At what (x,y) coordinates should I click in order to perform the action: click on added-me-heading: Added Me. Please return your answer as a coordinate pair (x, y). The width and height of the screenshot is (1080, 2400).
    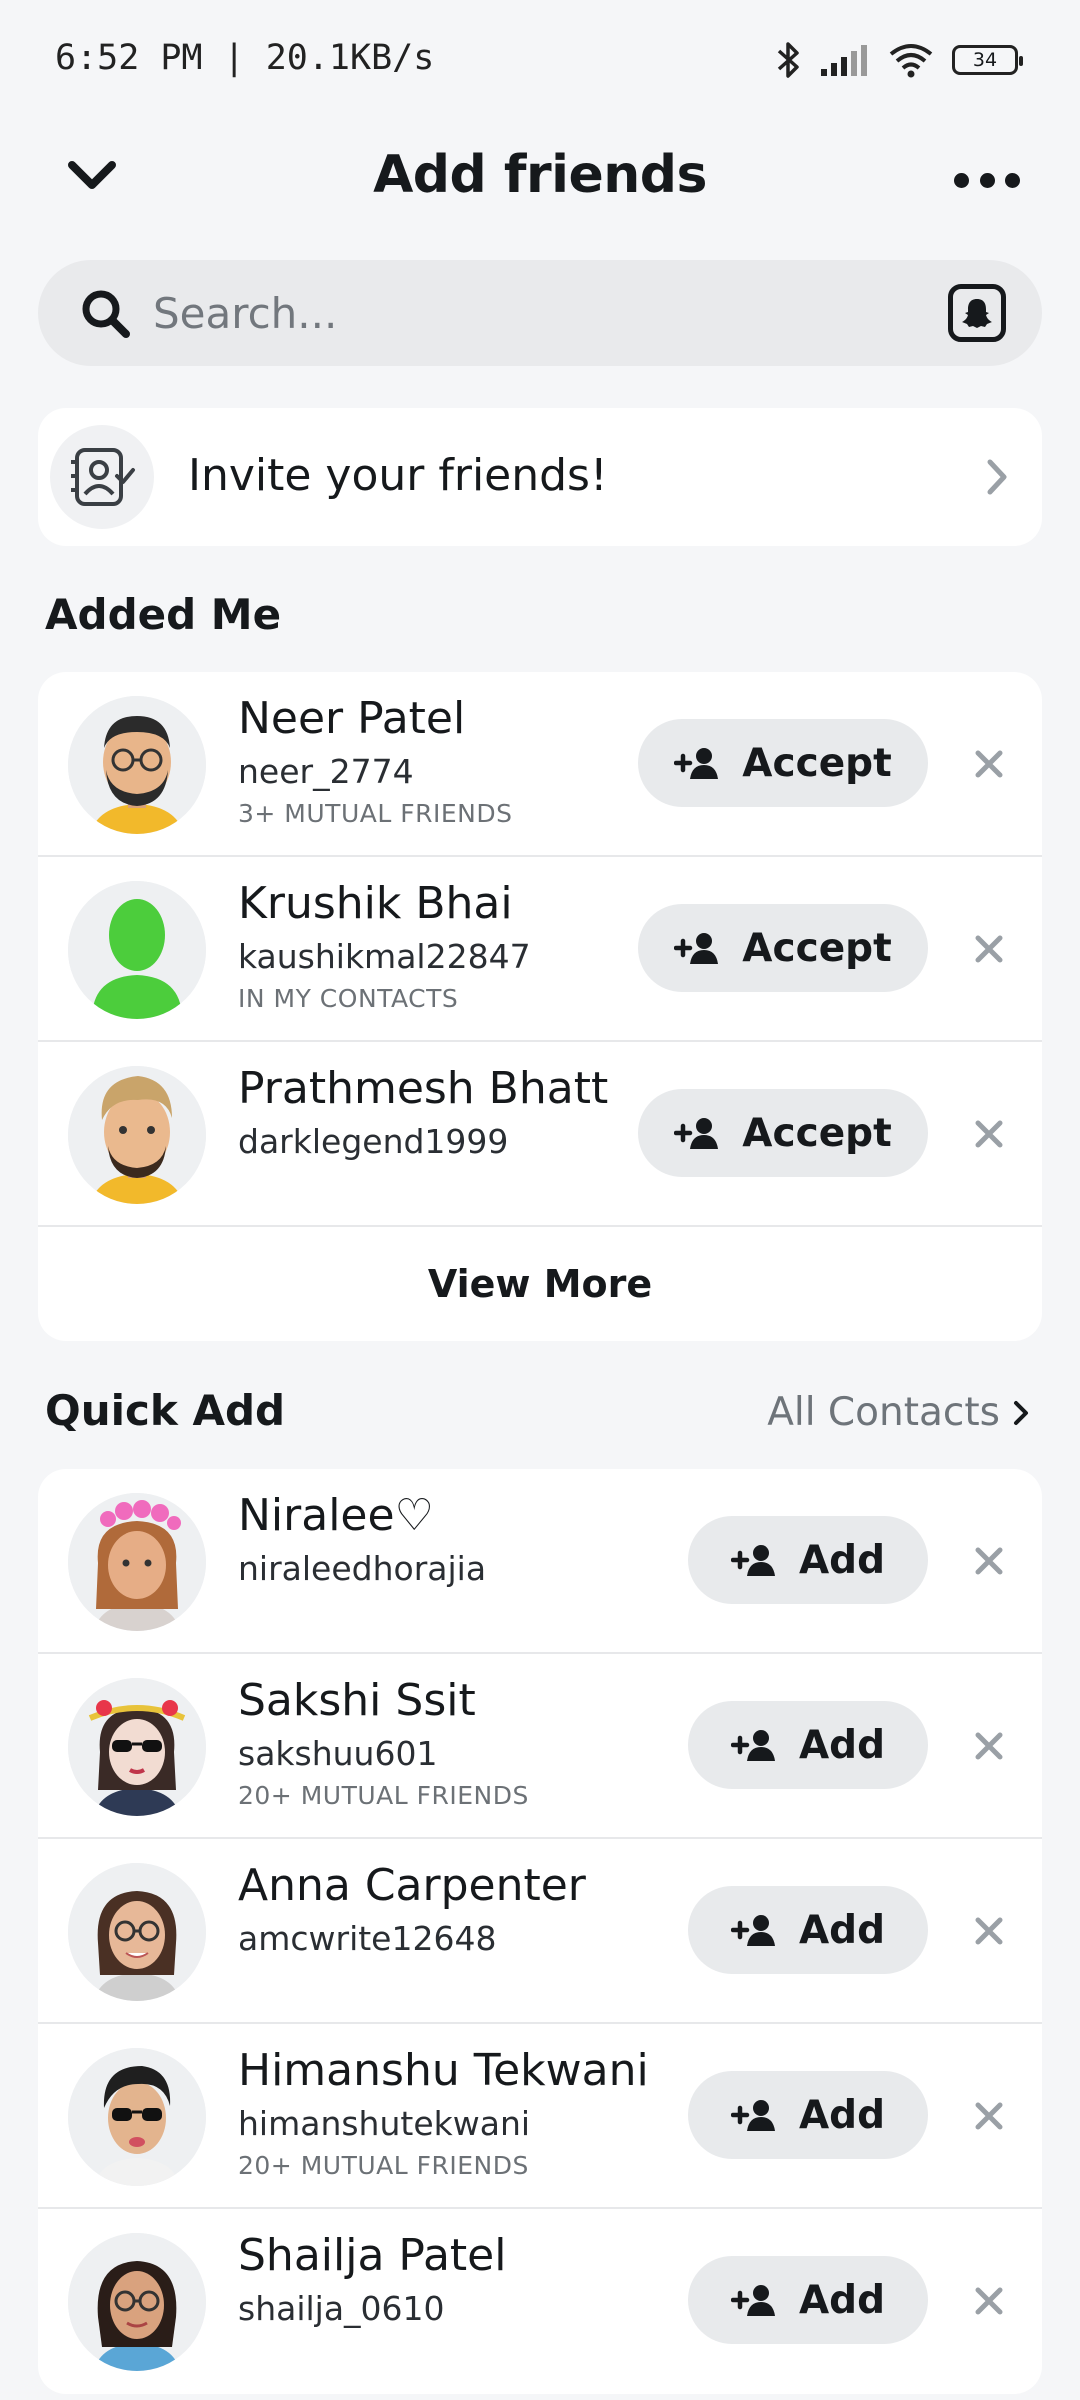
    Looking at the image, I should click on (163, 614).